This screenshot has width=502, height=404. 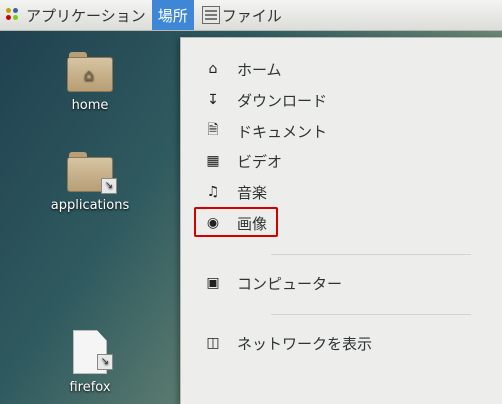 I want to click on document-icon: 🗎, so click(x=213, y=130).